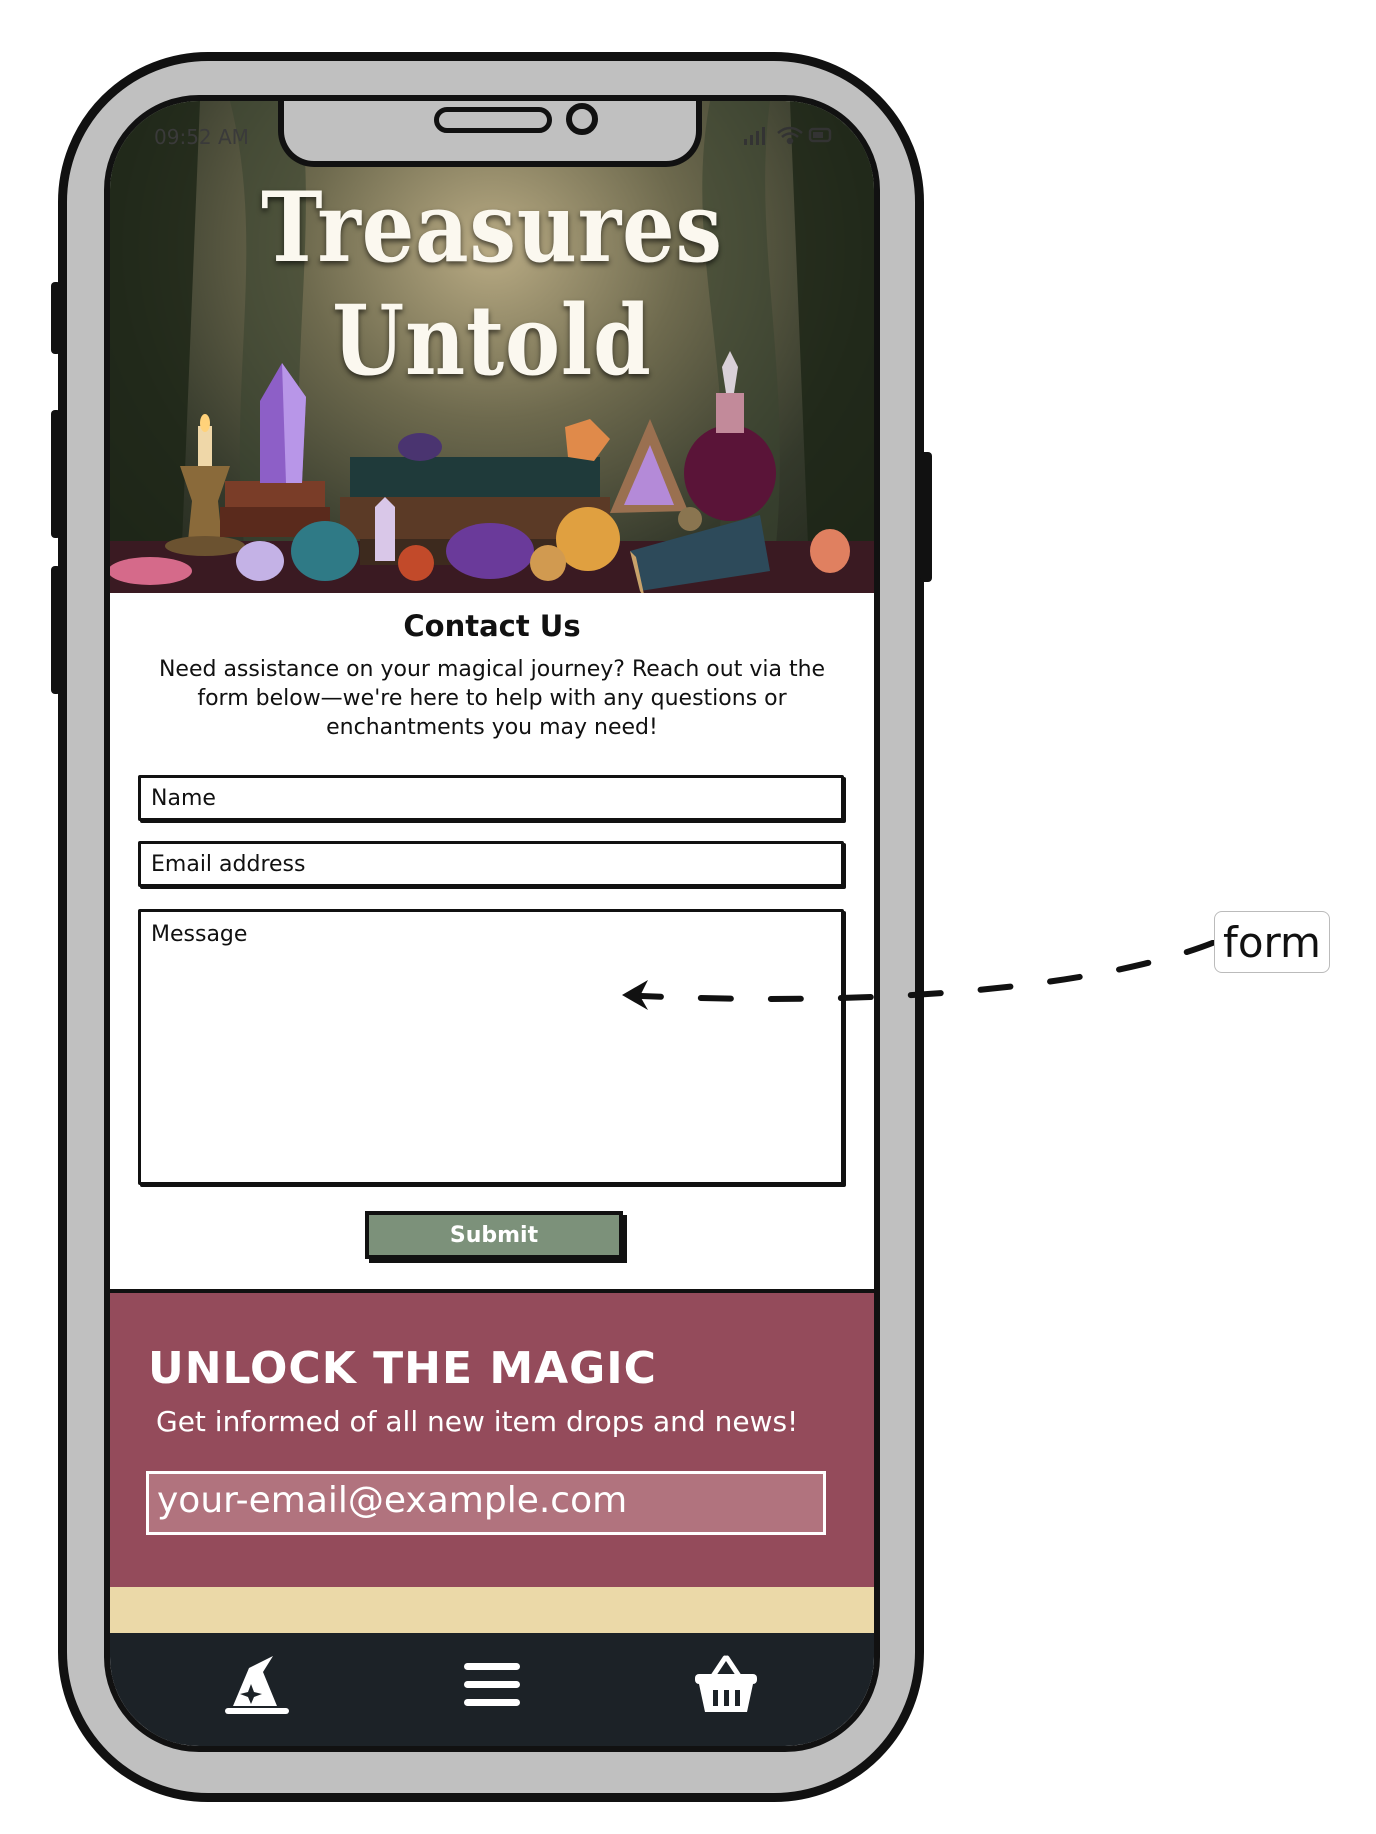 This screenshot has width=1376, height=1834. What do you see at coordinates (917, 975) in the screenshot?
I see `annotation-arrow` at bounding box center [917, 975].